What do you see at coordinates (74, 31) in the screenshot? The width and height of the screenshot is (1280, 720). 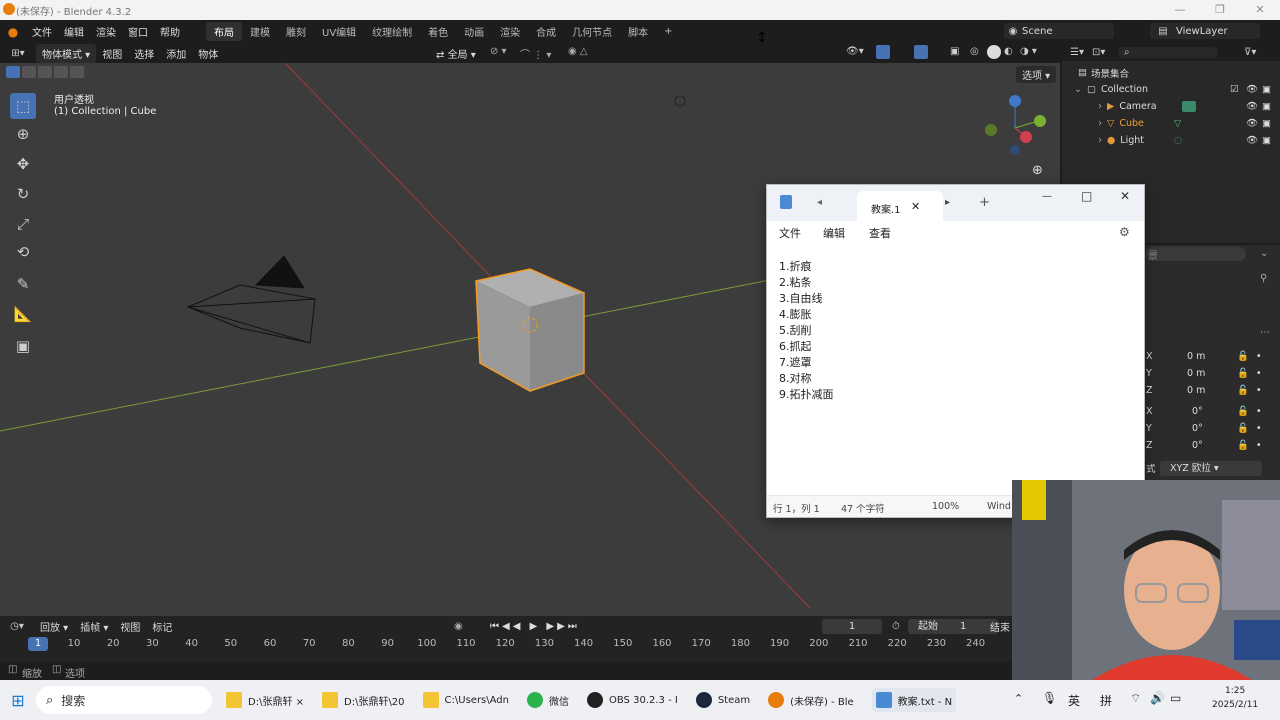 I see `menu-edit: 编辑` at bounding box center [74, 31].